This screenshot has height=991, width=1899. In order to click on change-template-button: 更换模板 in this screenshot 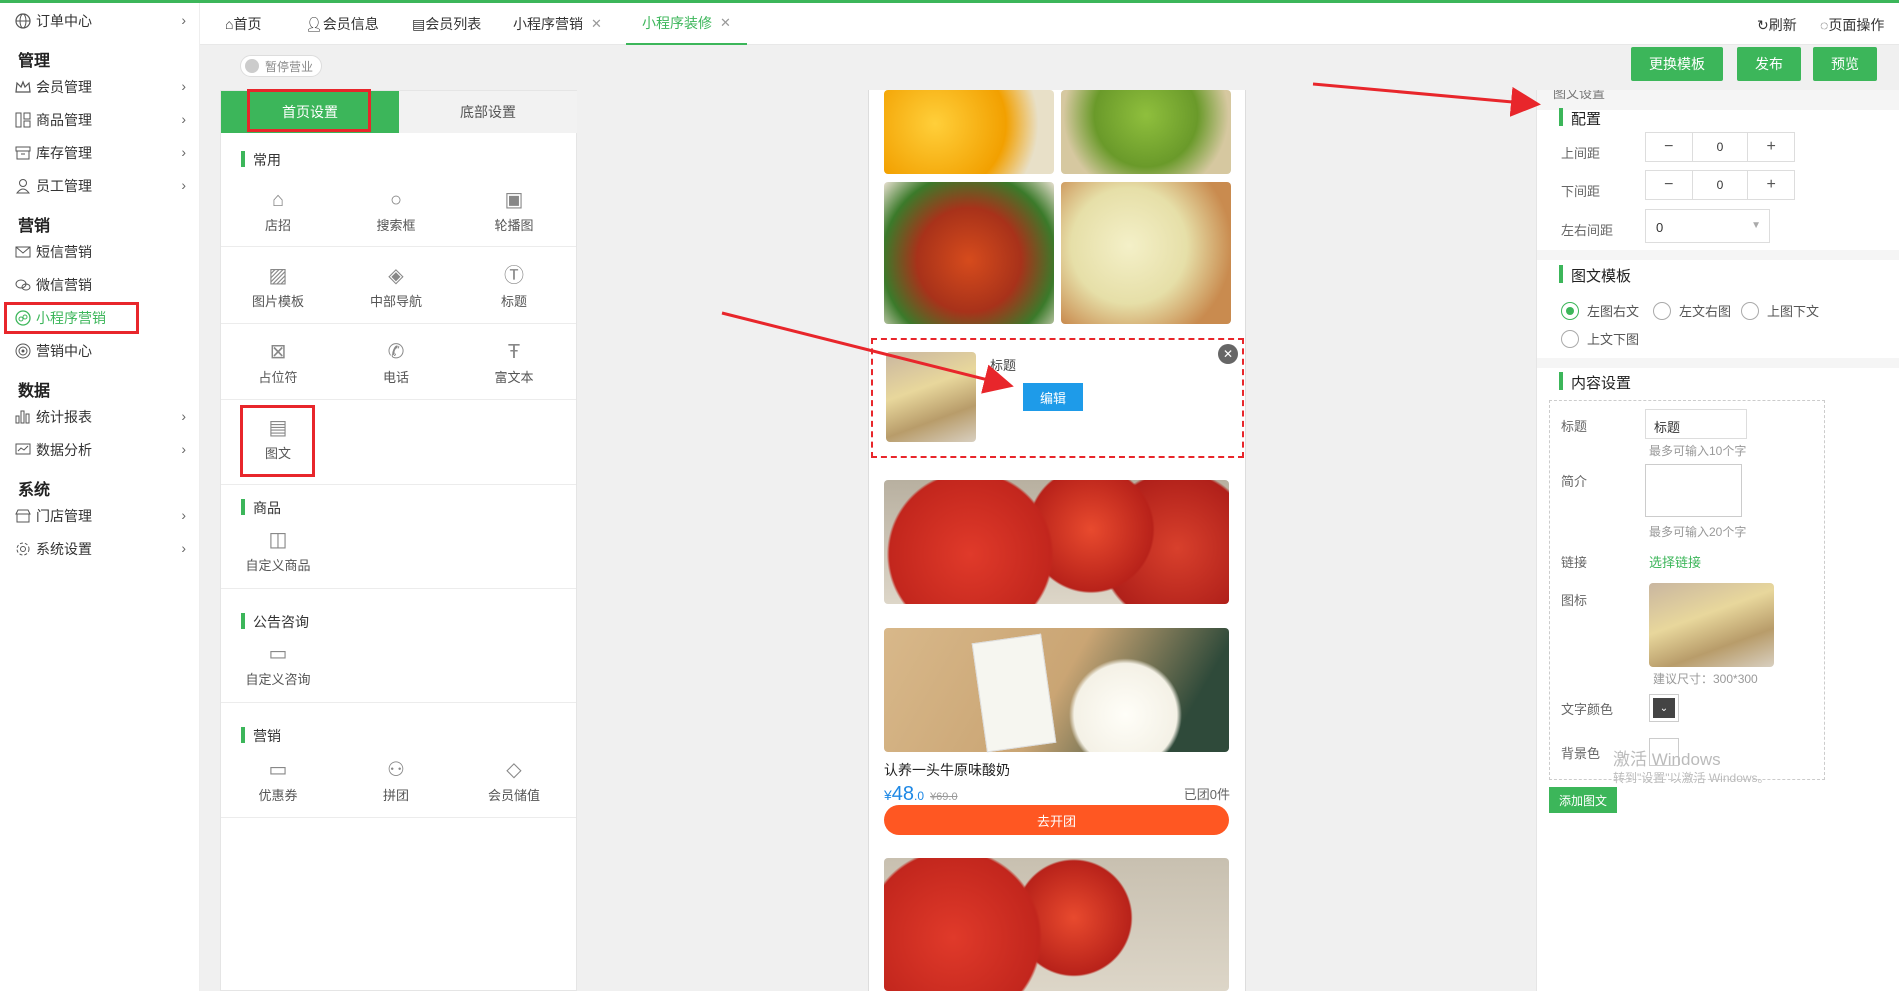, I will do `click(1677, 64)`.